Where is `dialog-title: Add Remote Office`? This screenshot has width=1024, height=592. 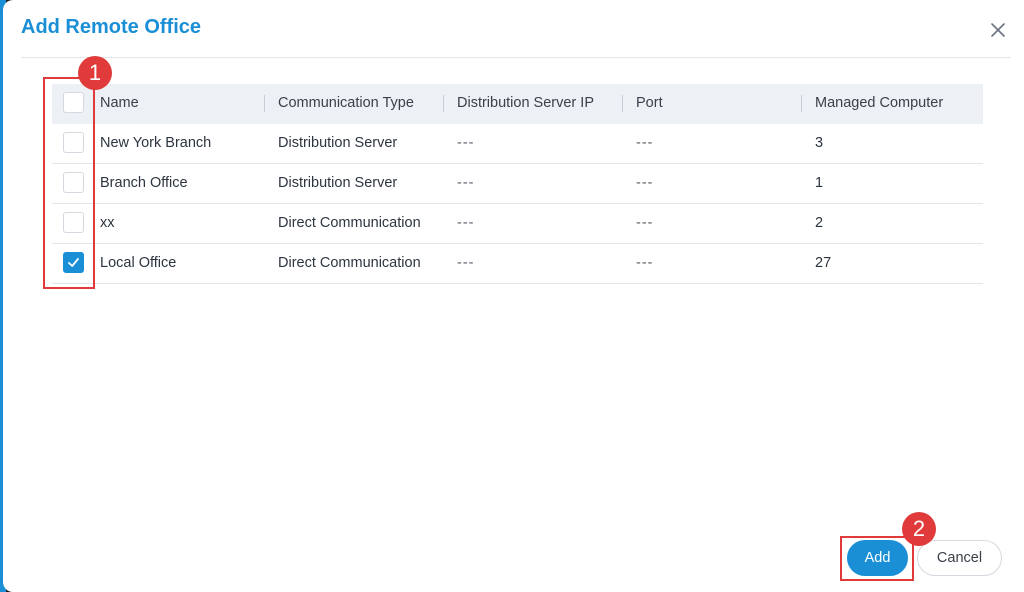 dialog-title: Add Remote Office is located at coordinates (111, 27).